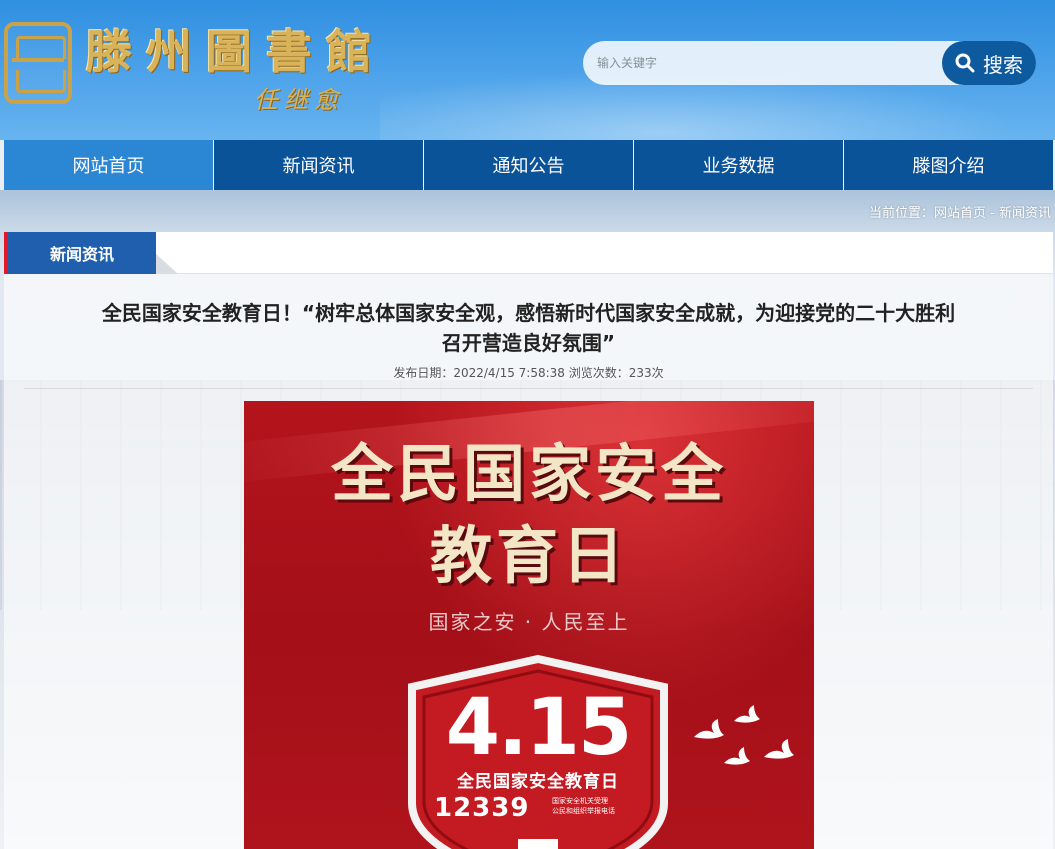 Image resolution: width=1055 pixels, height=849 pixels. I want to click on main-nav: 网站首页 新闻资讯 通知公告 业务数据 滕图介绍, so click(528, 165).